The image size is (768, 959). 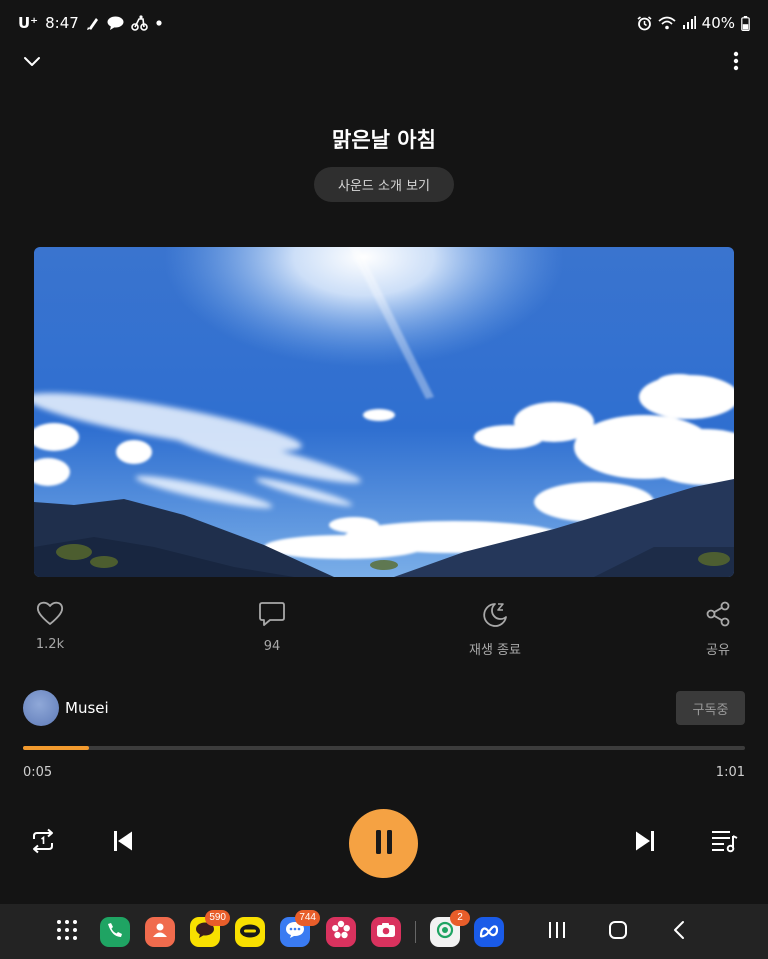 I want to click on contacts-app, so click(x=160, y=932).